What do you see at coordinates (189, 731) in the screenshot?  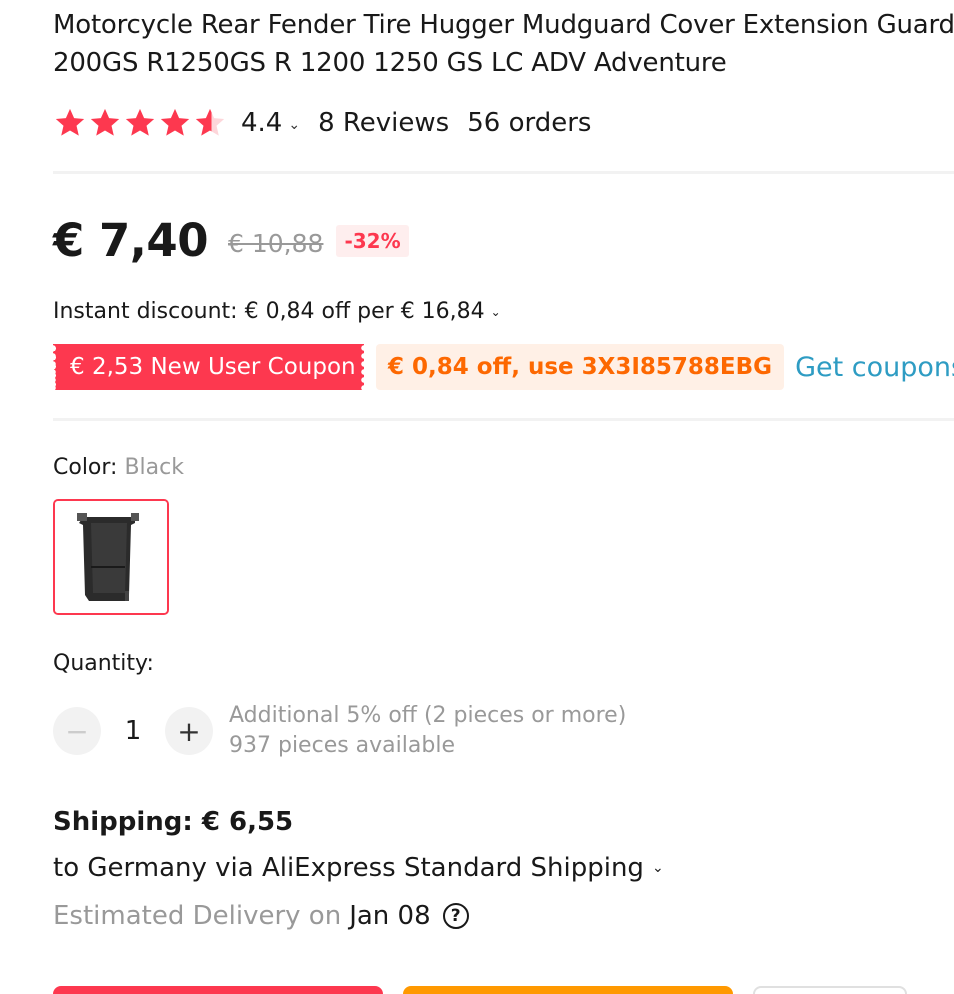 I see `increase-quantity-button: +` at bounding box center [189, 731].